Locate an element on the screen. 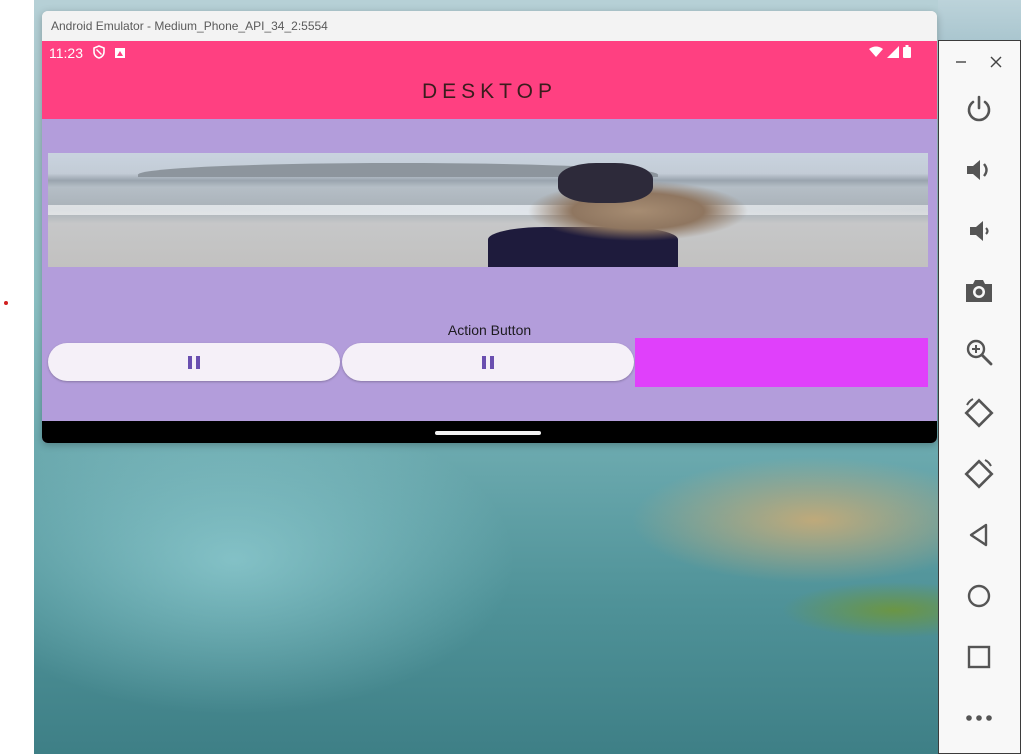 This screenshot has width=1021, height=754. action-button-label: Action Button is located at coordinates (489, 330).